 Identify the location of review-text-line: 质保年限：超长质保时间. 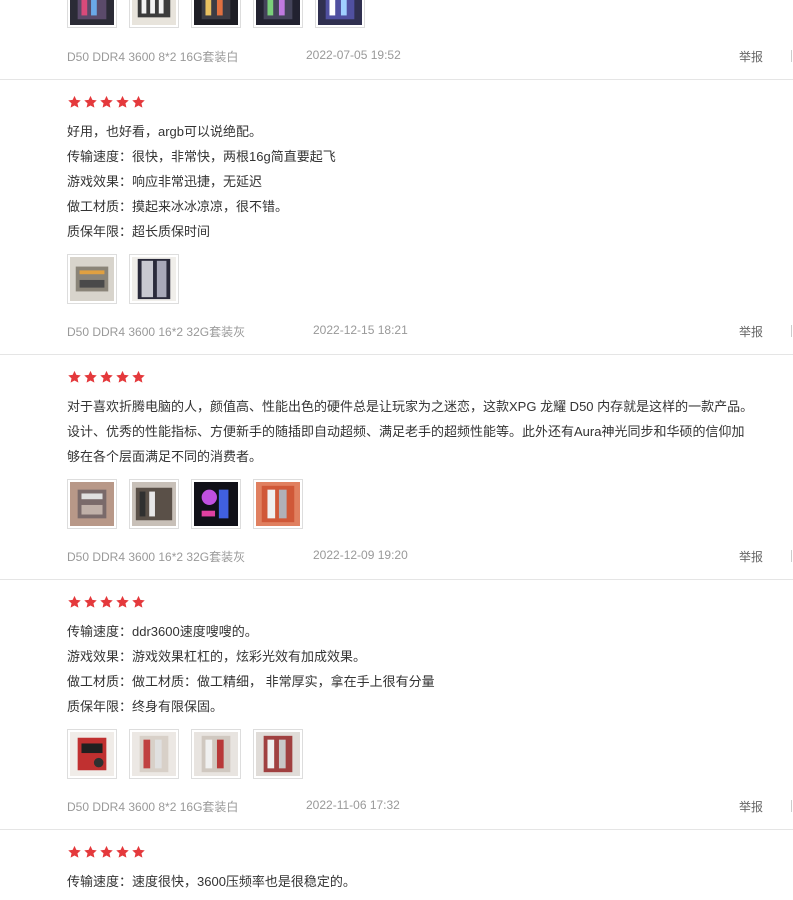
(139, 231).